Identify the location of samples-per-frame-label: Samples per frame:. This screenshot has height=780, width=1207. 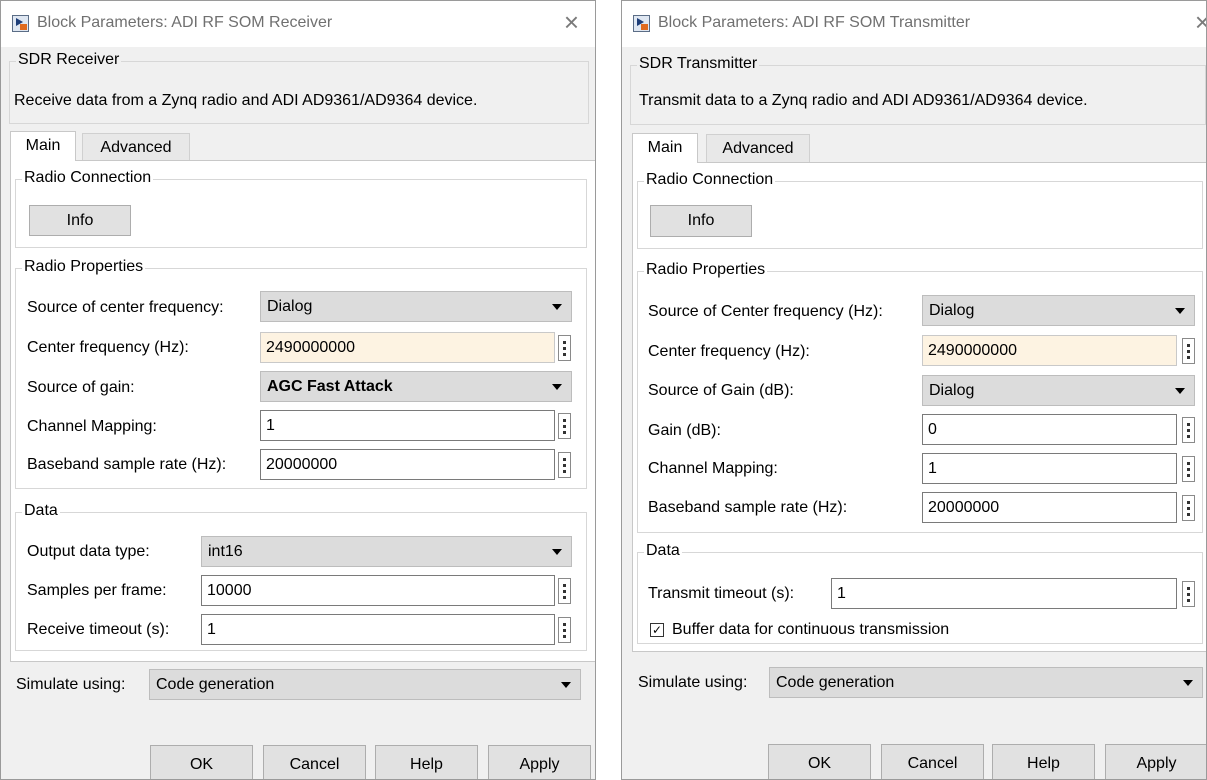
(97, 590).